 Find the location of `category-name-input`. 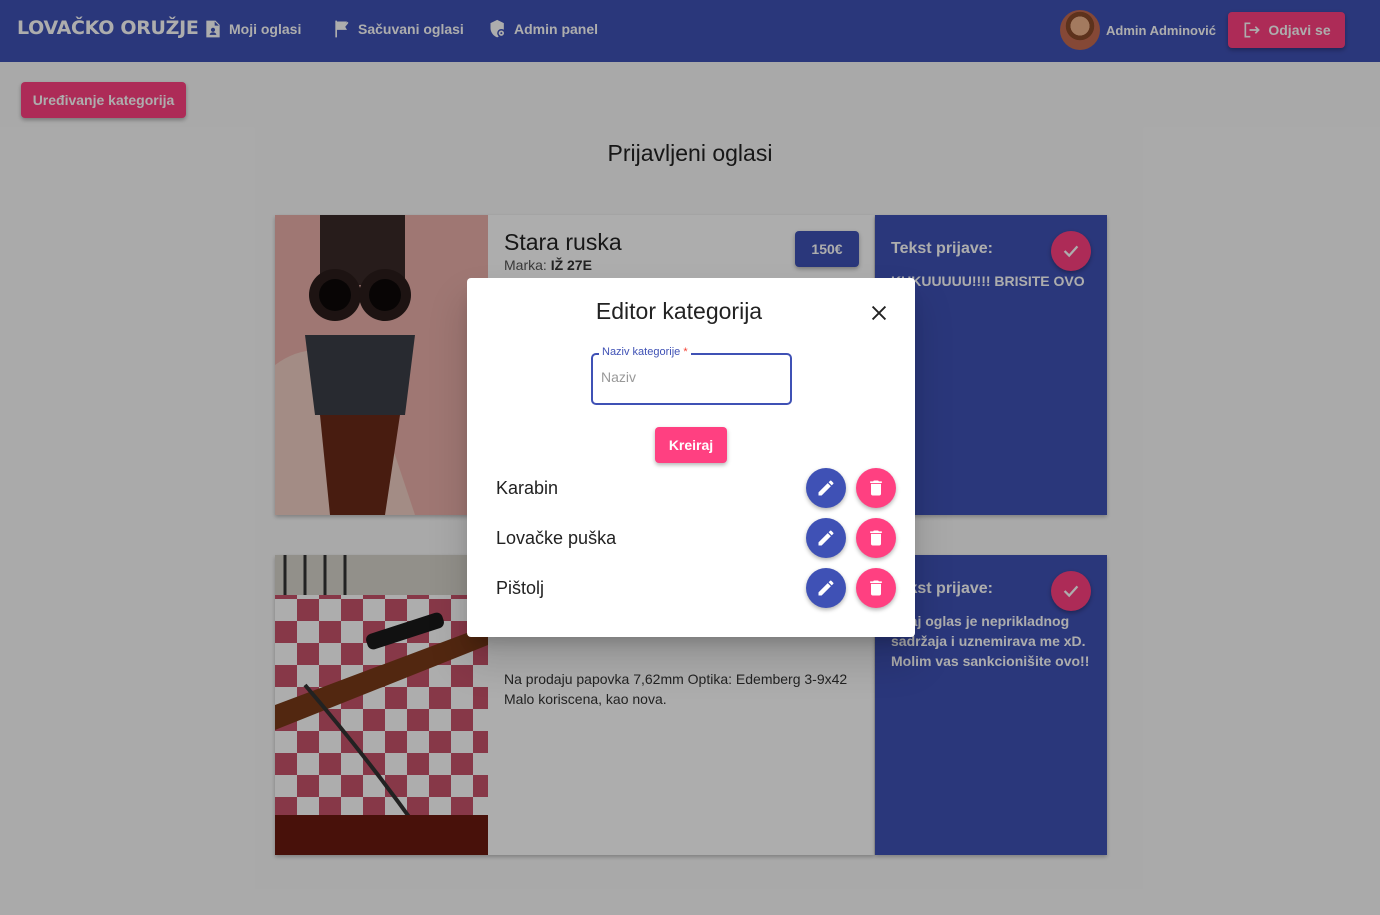

category-name-input is located at coordinates (691, 377).